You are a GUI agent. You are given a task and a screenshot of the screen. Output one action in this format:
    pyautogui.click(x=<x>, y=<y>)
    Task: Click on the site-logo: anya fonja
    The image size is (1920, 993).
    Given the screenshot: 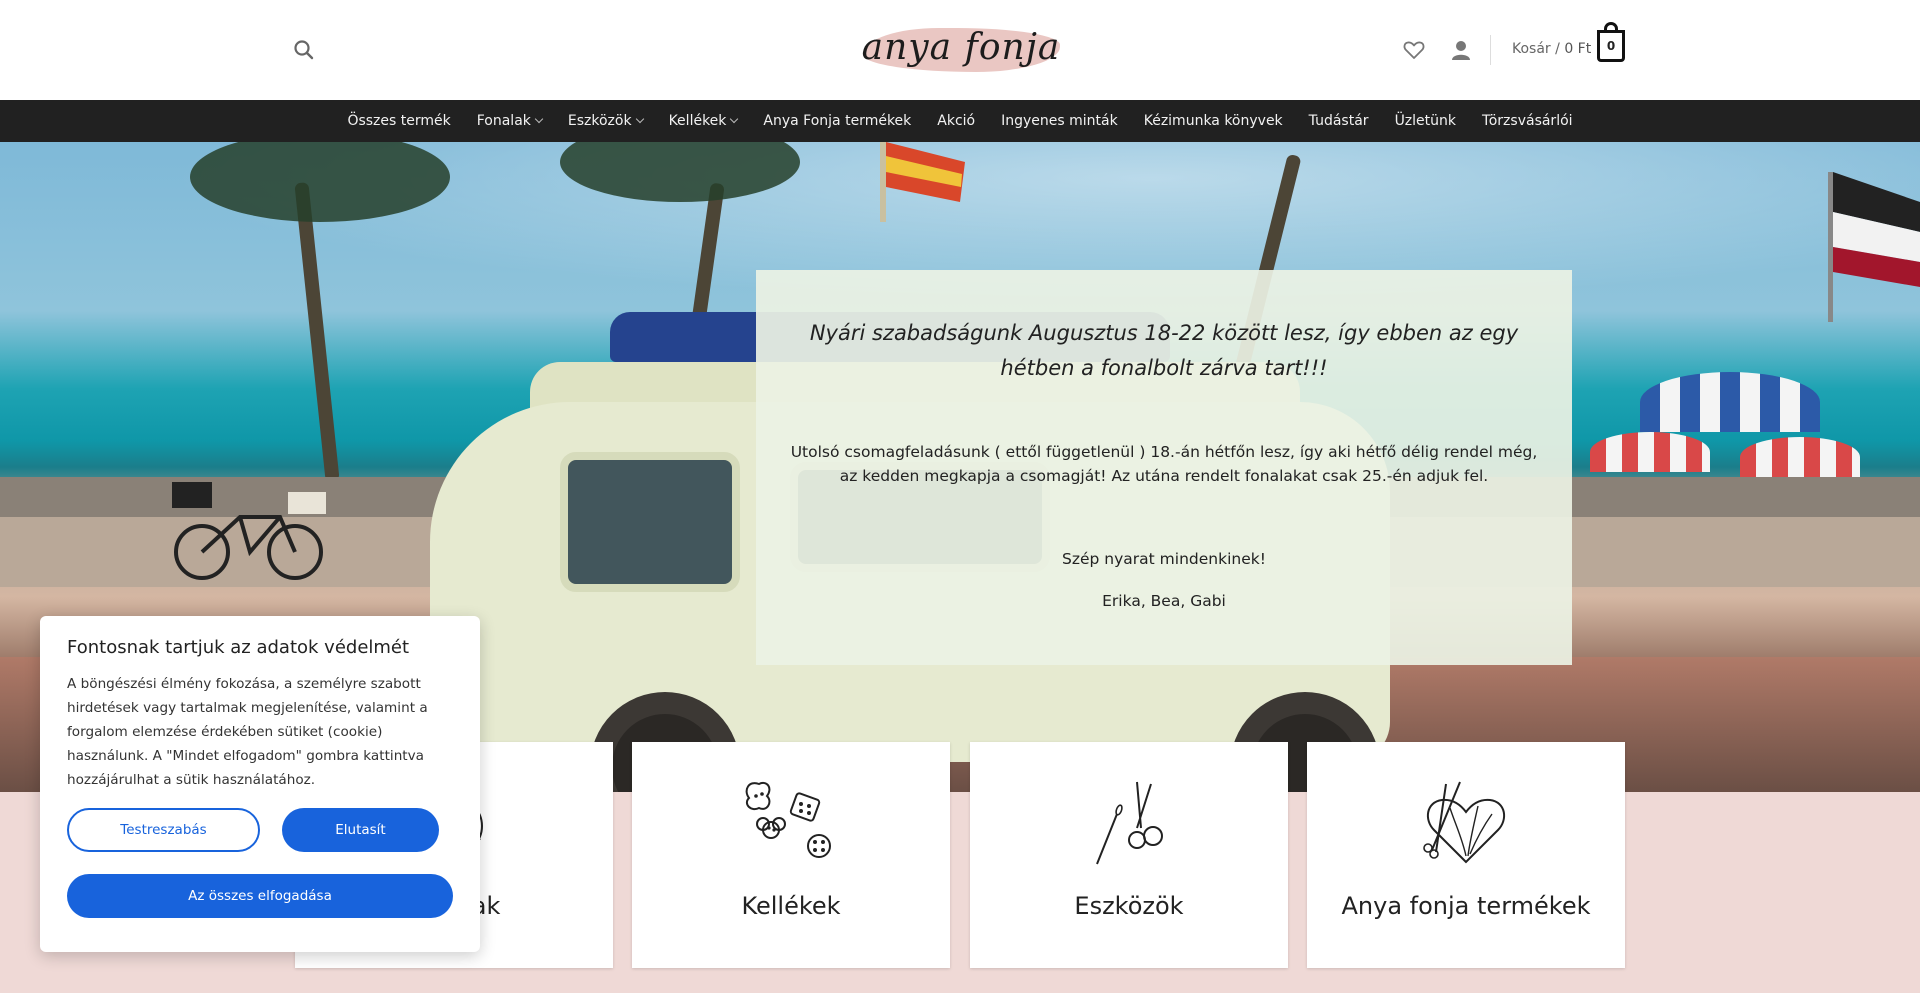 What is the action you would take?
    pyautogui.click(x=961, y=50)
    